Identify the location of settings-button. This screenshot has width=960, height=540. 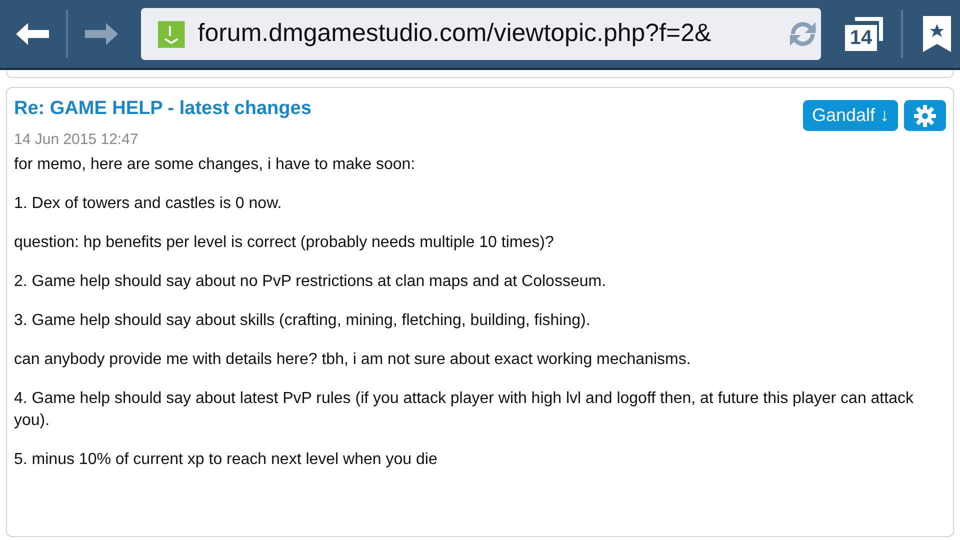
(925, 115).